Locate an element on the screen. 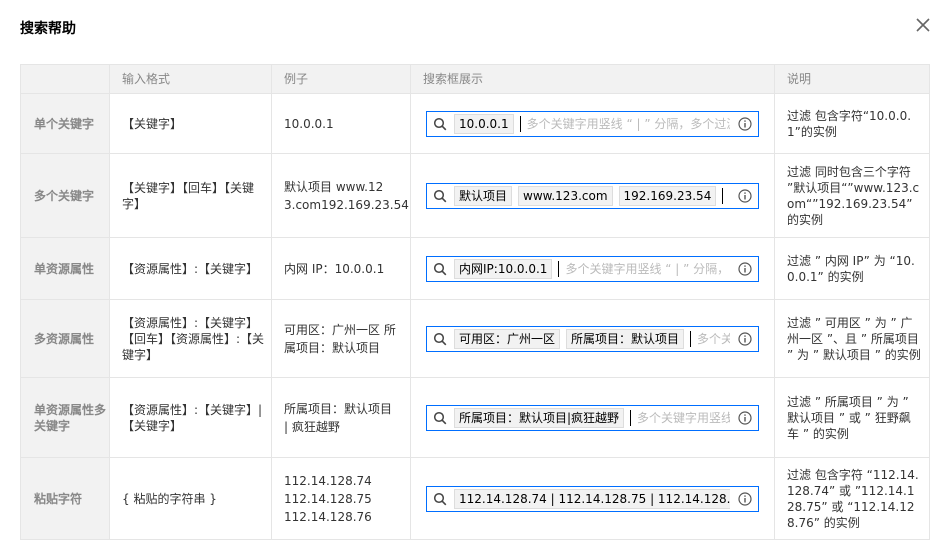  search-box-demo: 内网IP:10.0.0.1 多个关键字用竖线 “ | ” 分隔，多 is located at coordinates (592, 268).